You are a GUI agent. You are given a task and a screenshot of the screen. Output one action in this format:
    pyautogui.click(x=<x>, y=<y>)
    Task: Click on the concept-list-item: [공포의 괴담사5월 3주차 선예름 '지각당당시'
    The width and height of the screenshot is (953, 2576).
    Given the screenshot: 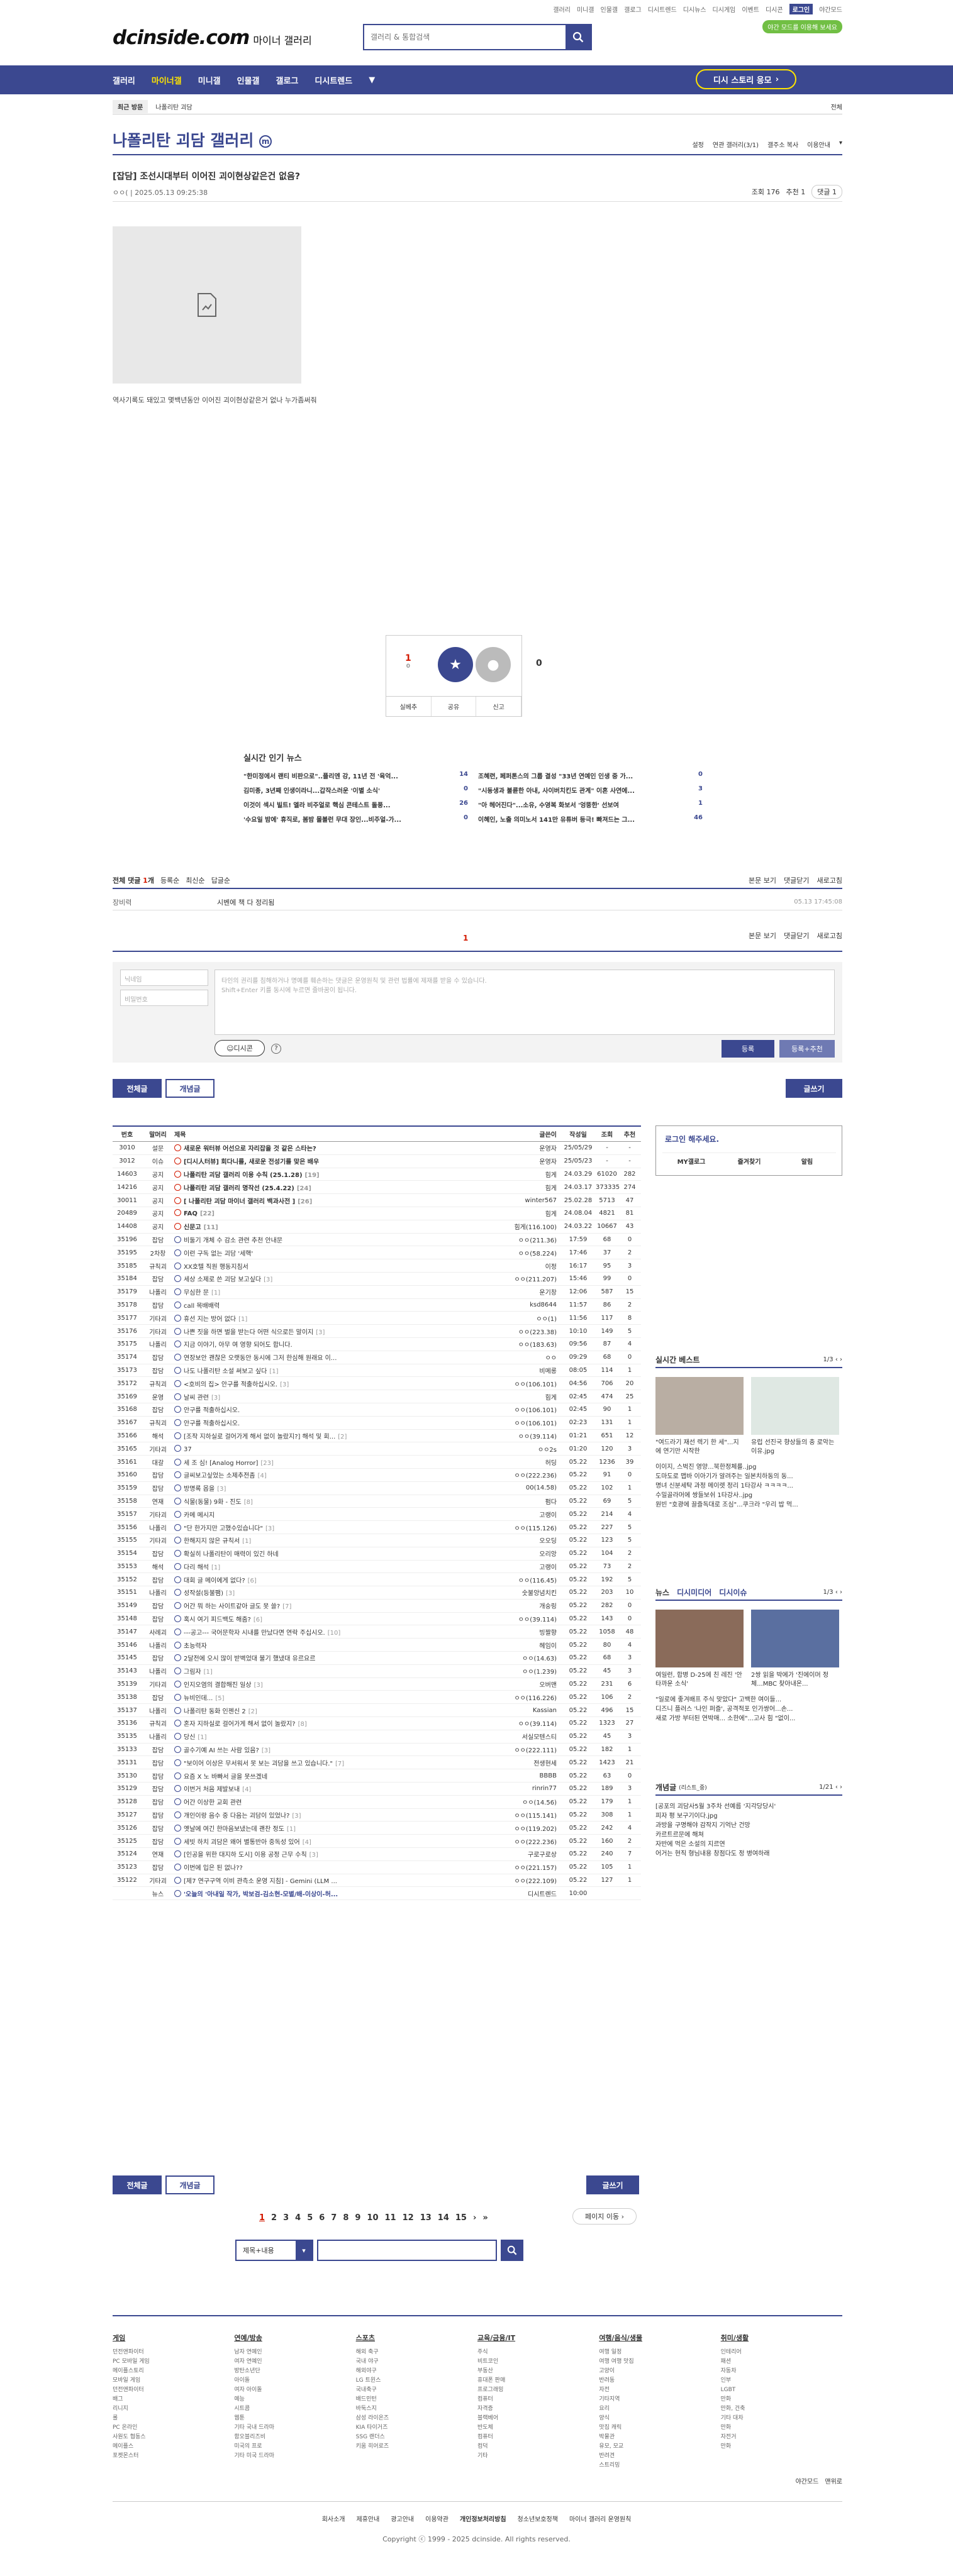 What is the action you would take?
    pyautogui.click(x=716, y=1806)
    